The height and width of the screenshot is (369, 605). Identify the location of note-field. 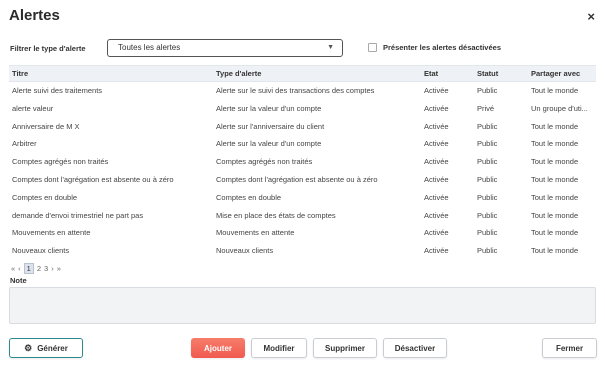
(302, 305).